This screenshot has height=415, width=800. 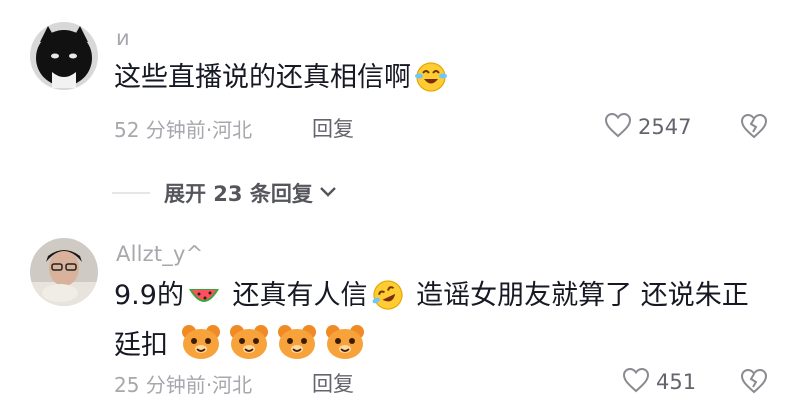 I want to click on username: и, so click(x=123, y=38).